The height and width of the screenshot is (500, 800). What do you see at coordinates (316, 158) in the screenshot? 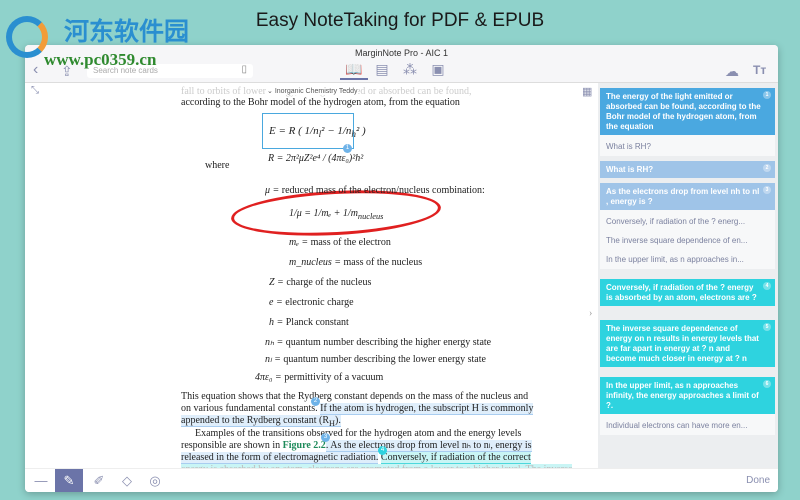
I see `equation-R: R = 2π²μZ²e⁴ / (4πε₀)²h²` at bounding box center [316, 158].